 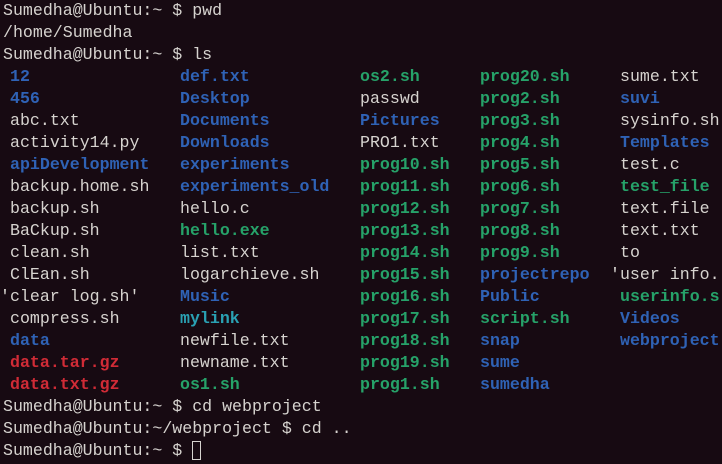 I want to click on ls-entry-exec: os1.sh, so click(x=210, y=384).